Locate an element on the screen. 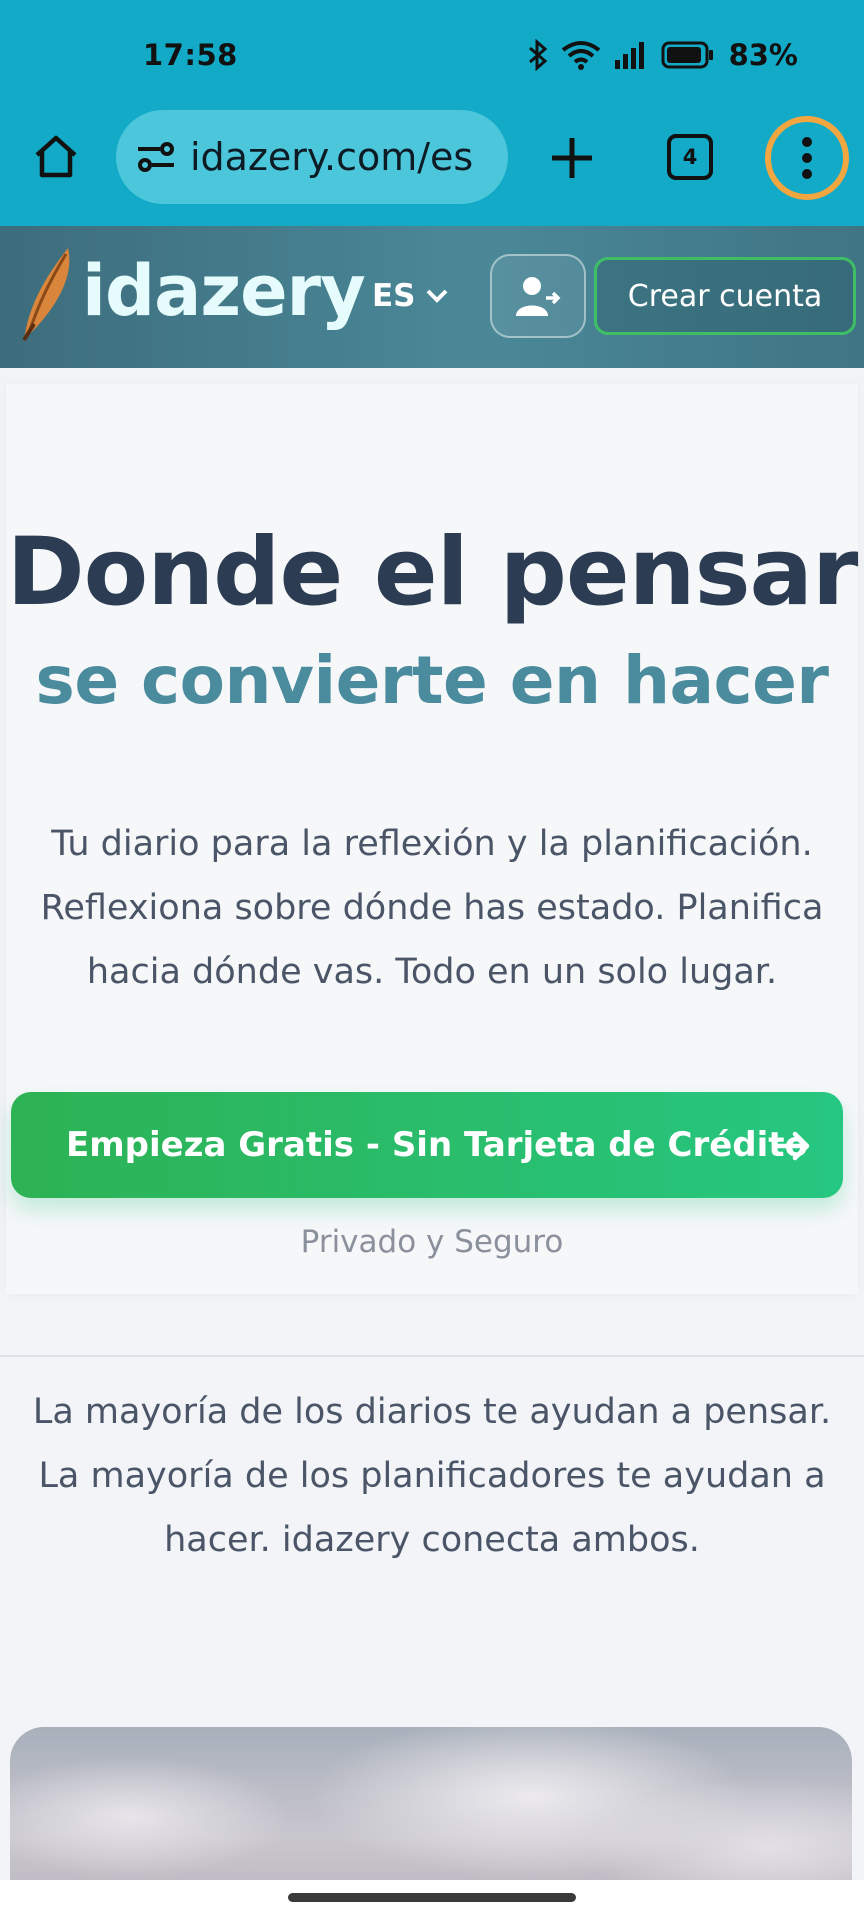  site-header: idazery ES Crear cuenta is located at coordinates (432, 297).